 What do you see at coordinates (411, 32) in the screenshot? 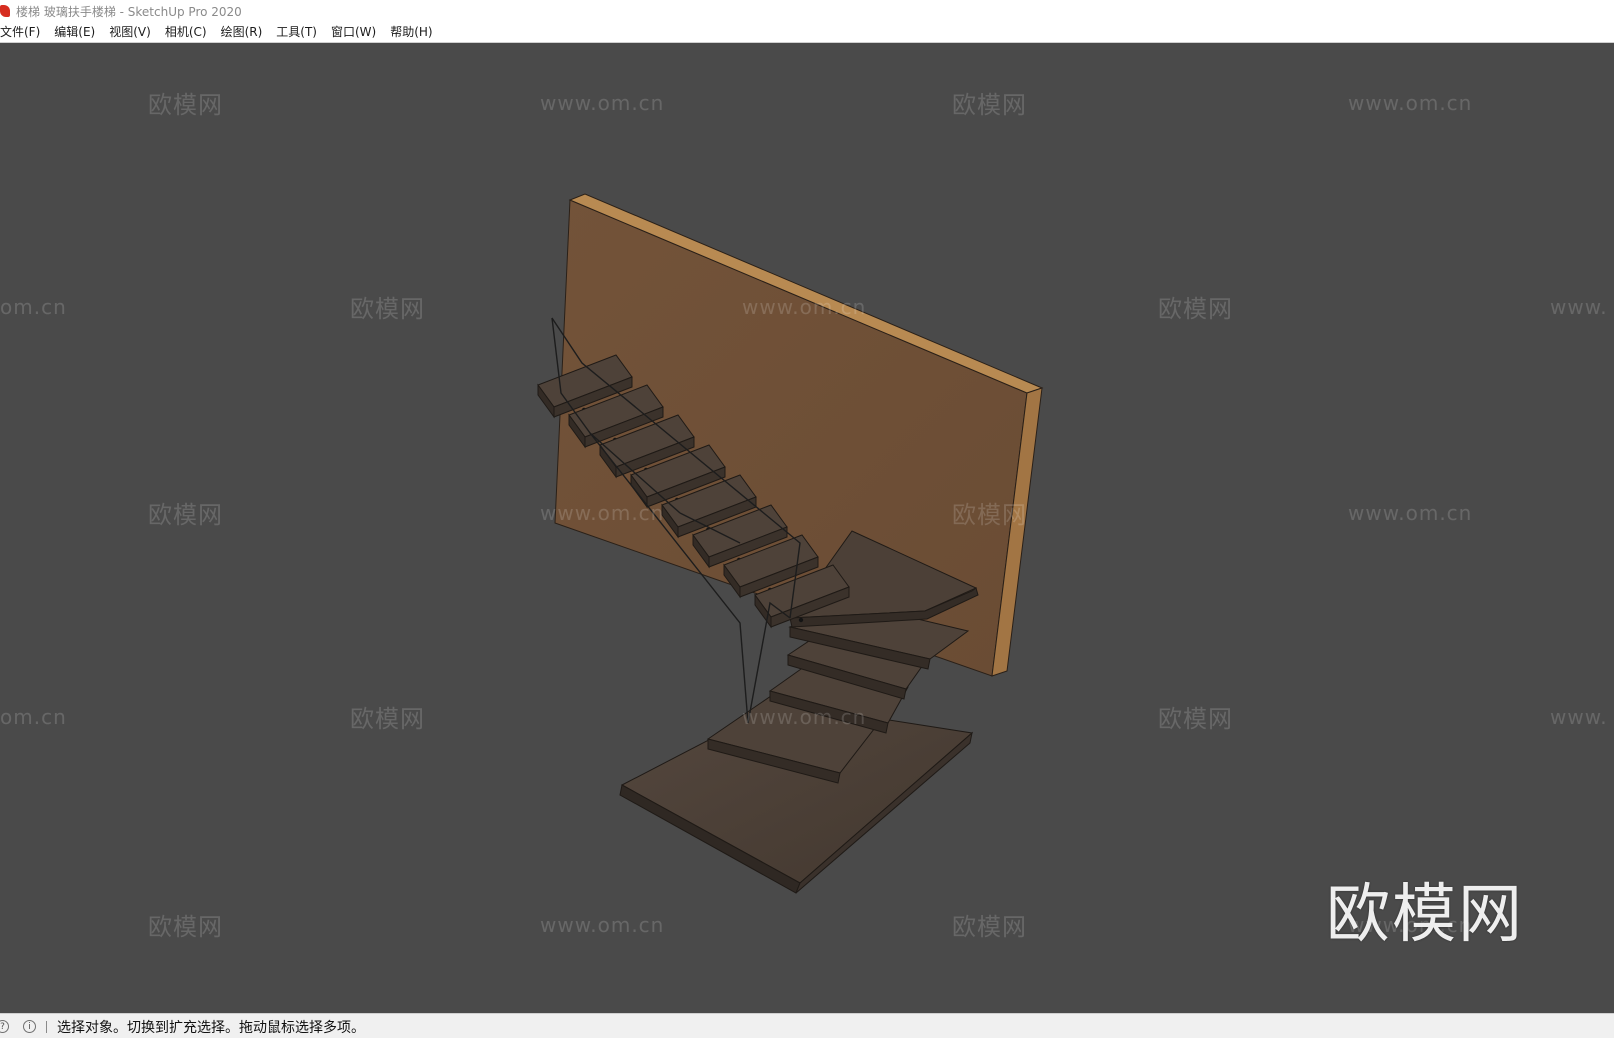
I see `menu-help: 帮助(H)` at bounding box center [411, 32].